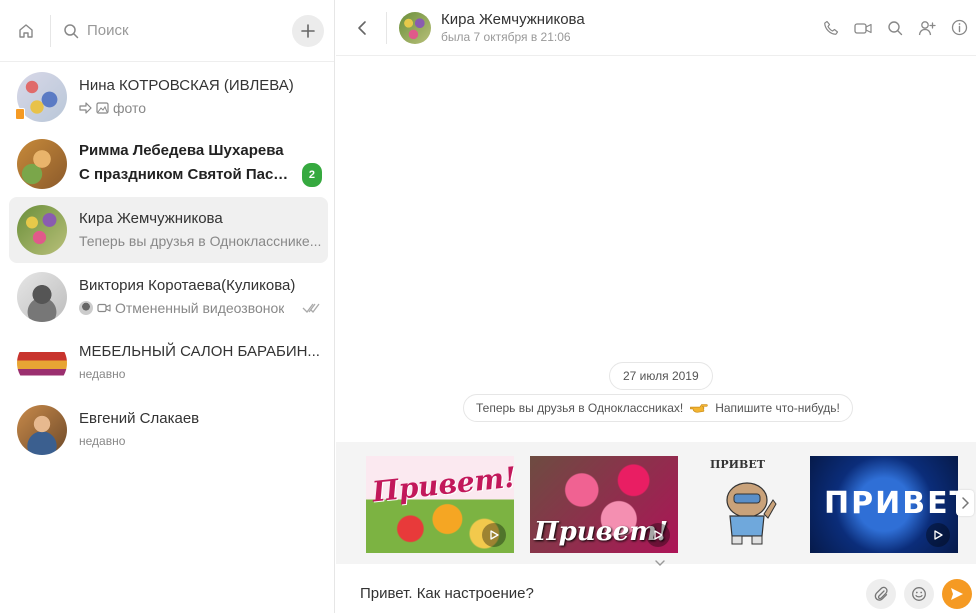 The height and width of the screenshot is (613, 976). I want to click on contact-avatar, so click(415, 27).